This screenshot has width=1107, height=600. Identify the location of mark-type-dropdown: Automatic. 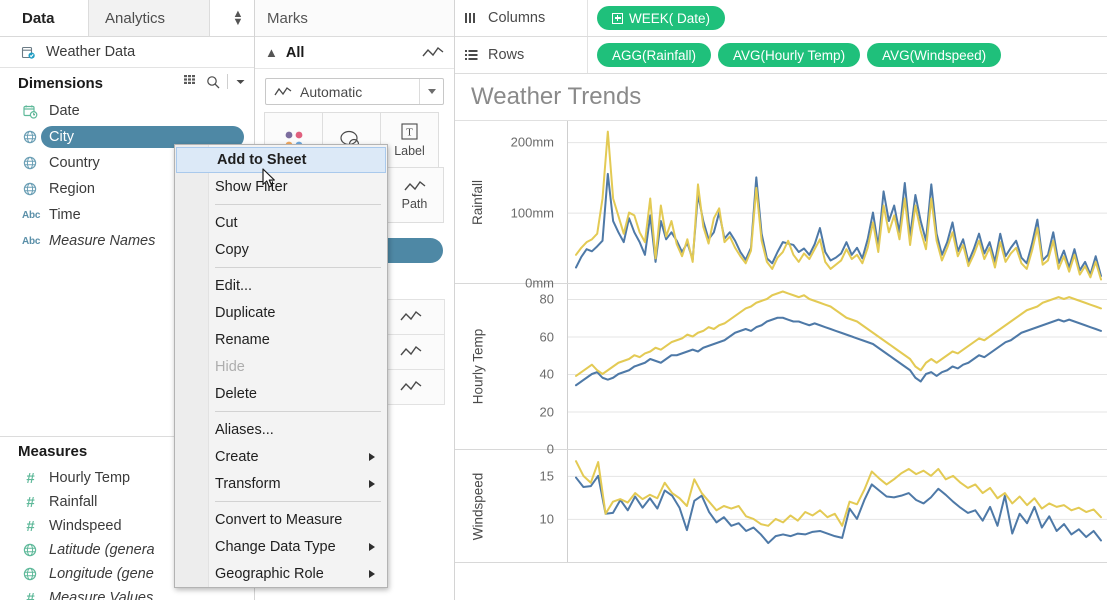
(354, 91).